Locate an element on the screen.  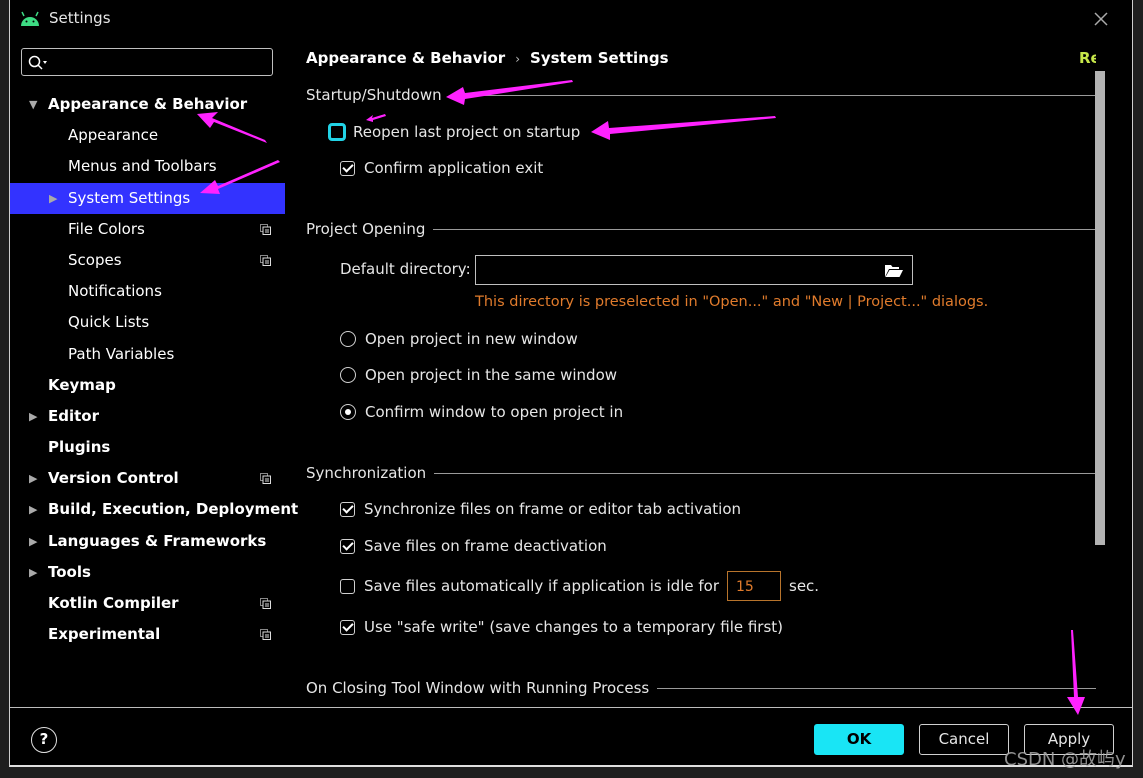
sidebar-item-editor: ▶ Editor is located at coordinates (147, 416).